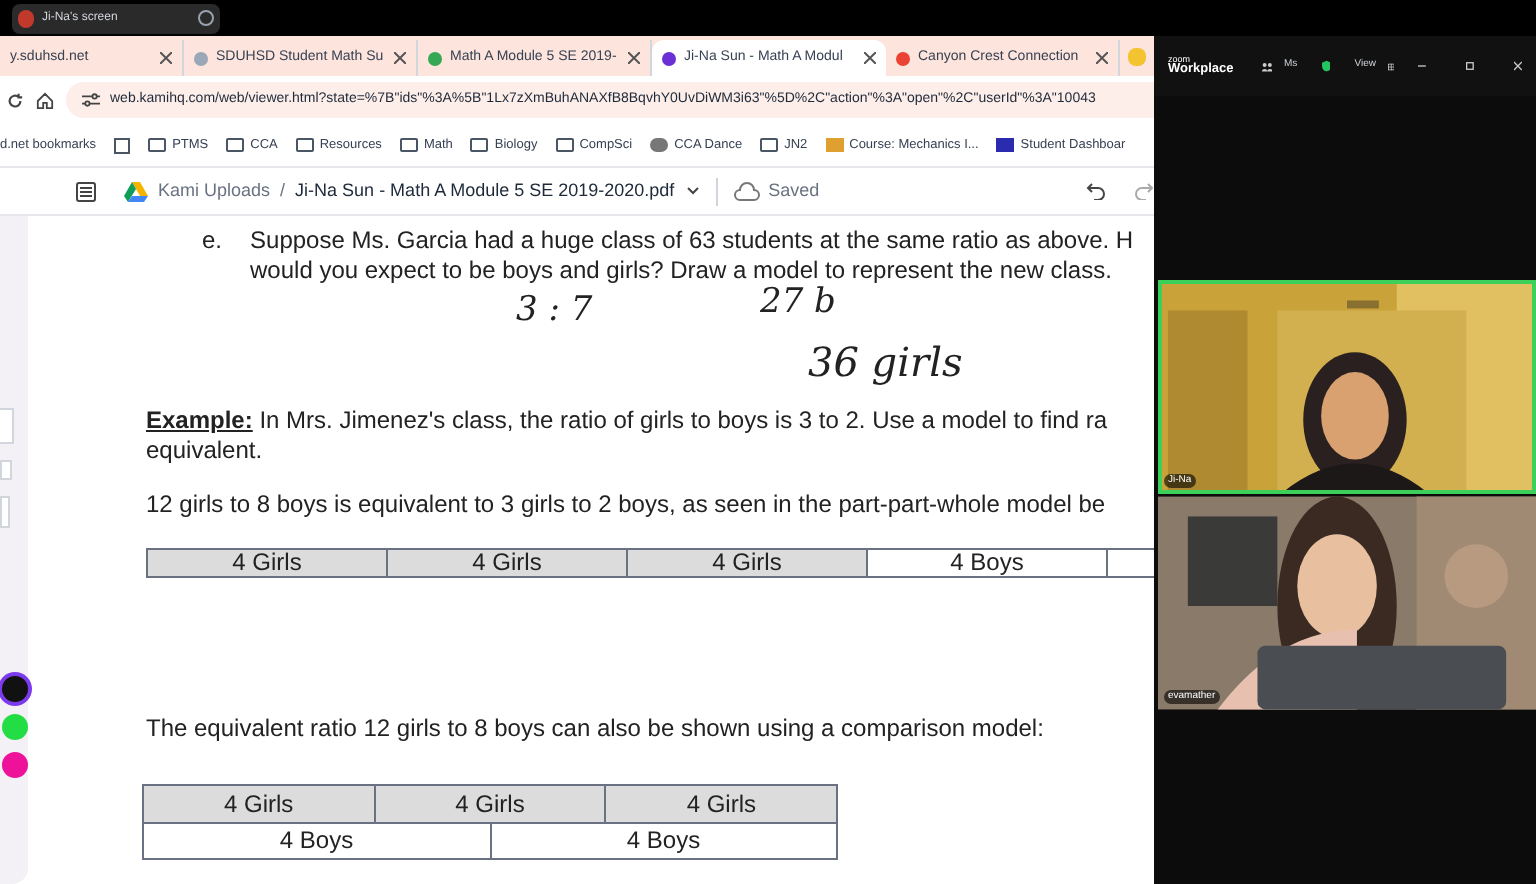  I want to click on handwriting: 27 b, so click(798, 303).